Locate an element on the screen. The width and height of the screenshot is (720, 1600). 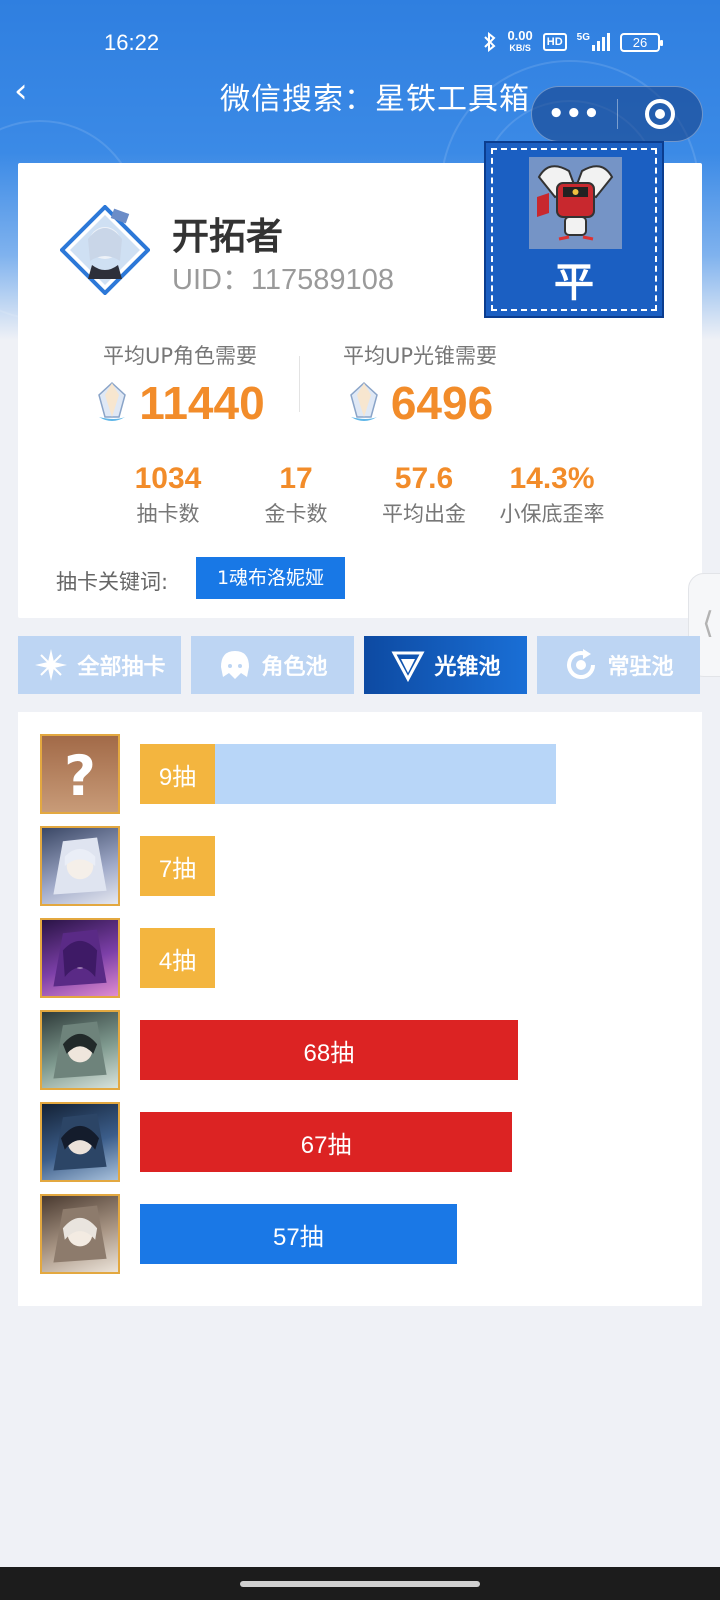
avg-up-lightcone-value: 6496 is located at coordinates (442, 403).